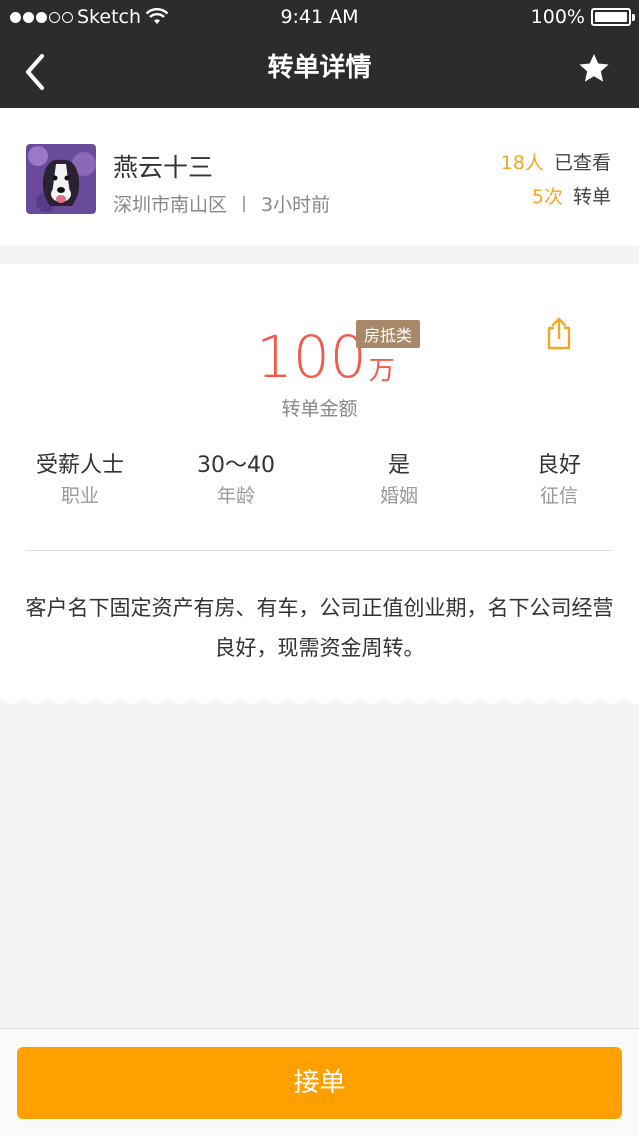 The image size is (639, 1136). I want to click on amount-label-text: 转单金额, so click(319, 409).